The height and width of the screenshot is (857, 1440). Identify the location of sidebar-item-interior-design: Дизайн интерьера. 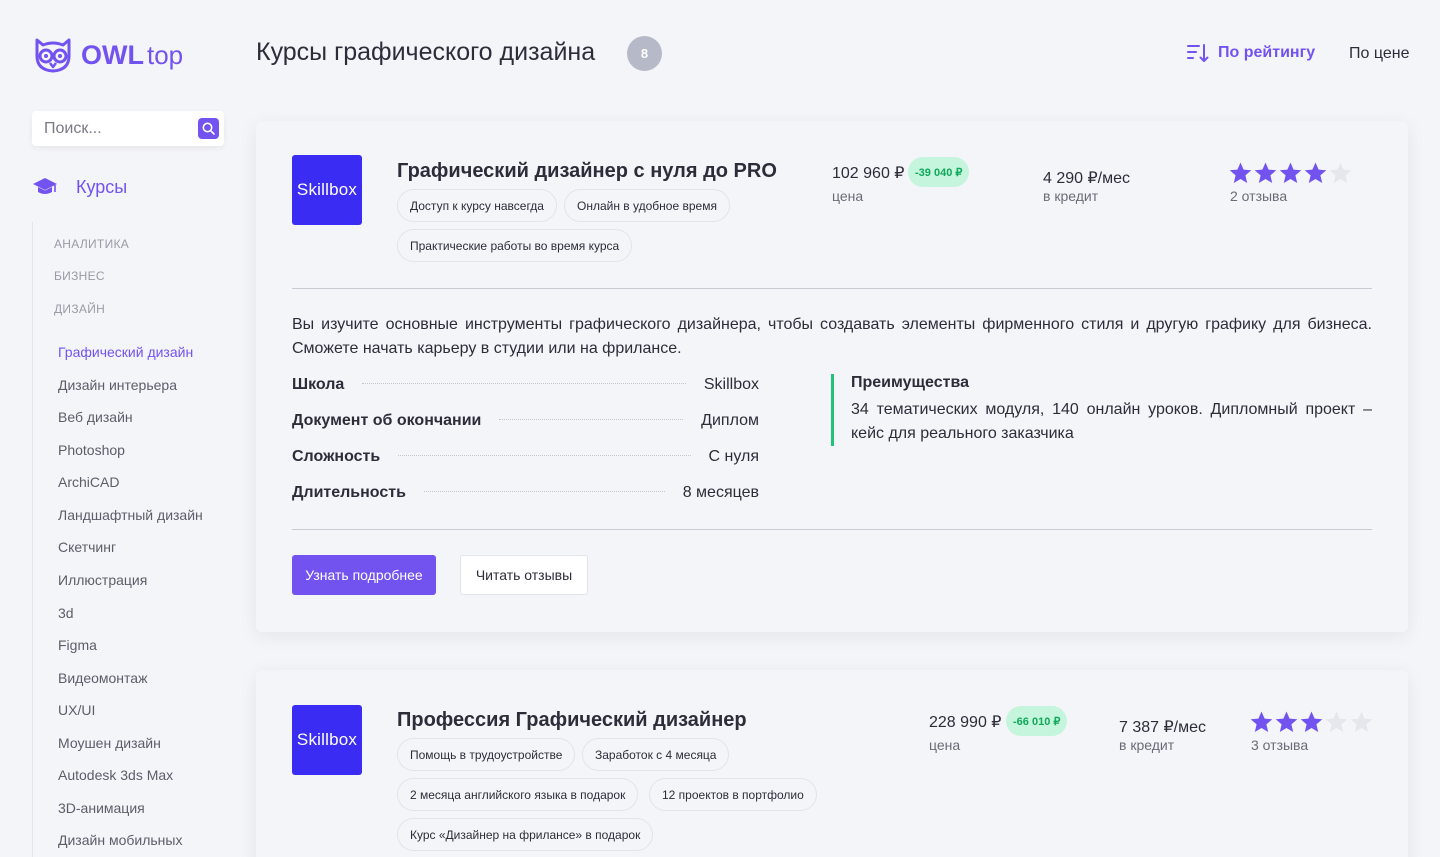
(117, 385).